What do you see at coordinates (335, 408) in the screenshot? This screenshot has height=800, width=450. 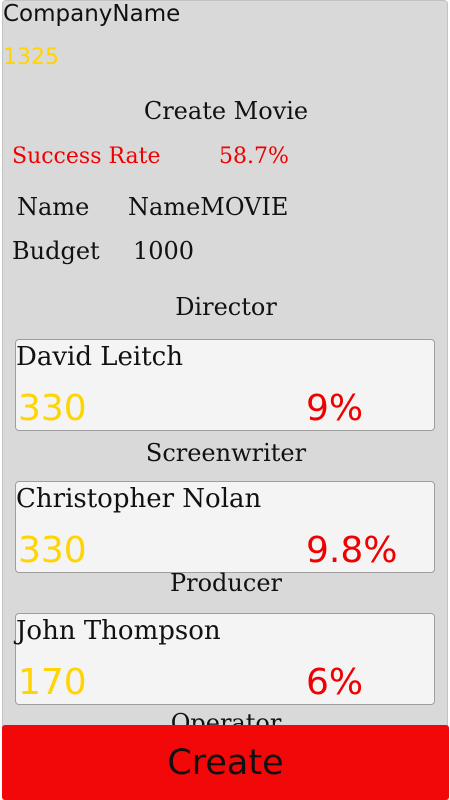 I see `crew-rate: 9%` at bounding box center [335, 408].